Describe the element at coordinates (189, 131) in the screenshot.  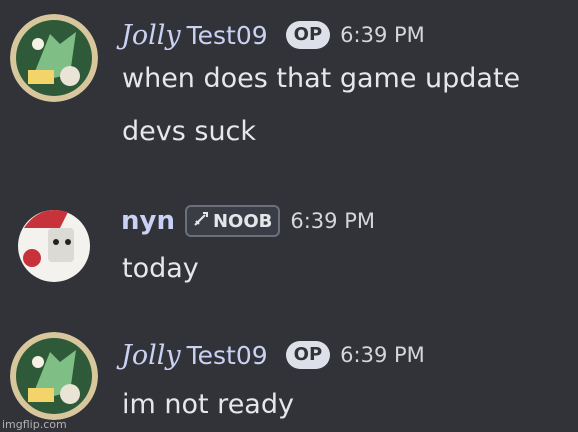
I see `message-text: devs suck` at that location.